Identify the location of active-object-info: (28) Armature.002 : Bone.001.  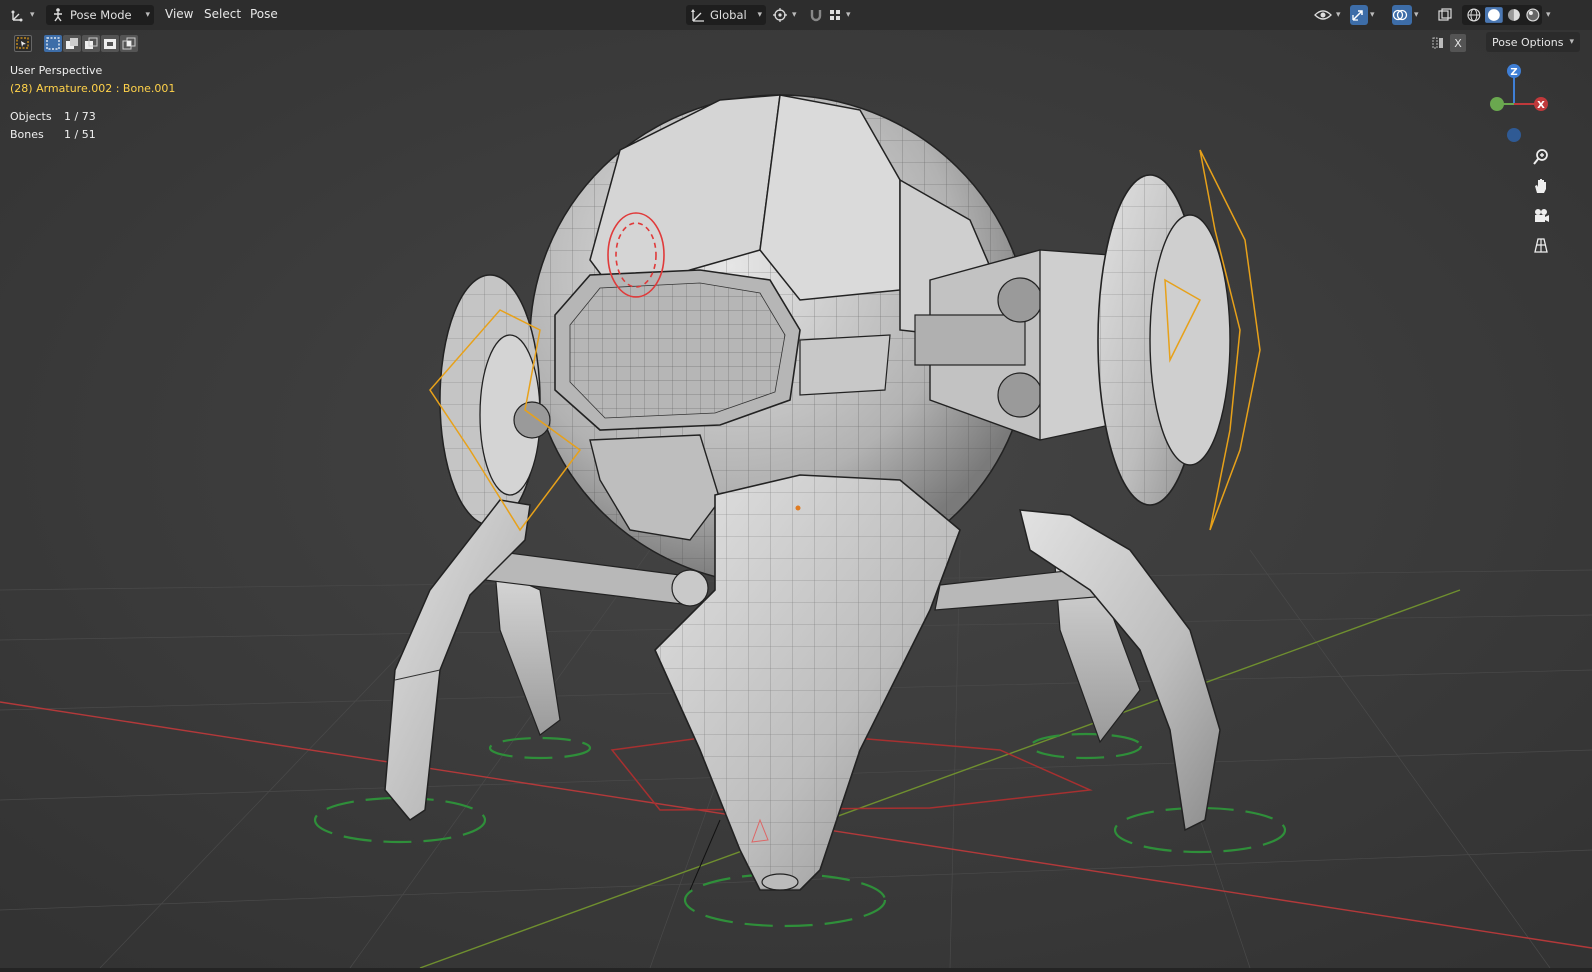
(93, 88).